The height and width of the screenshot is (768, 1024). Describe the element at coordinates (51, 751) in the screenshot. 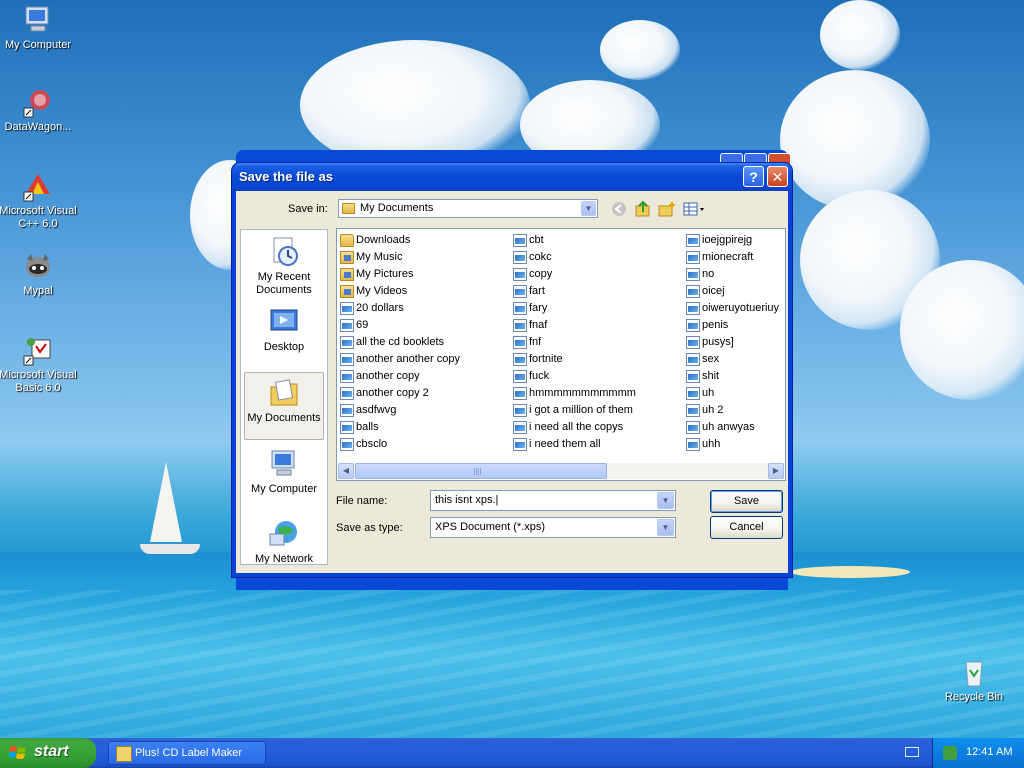

I see `start-label: start` at that location.